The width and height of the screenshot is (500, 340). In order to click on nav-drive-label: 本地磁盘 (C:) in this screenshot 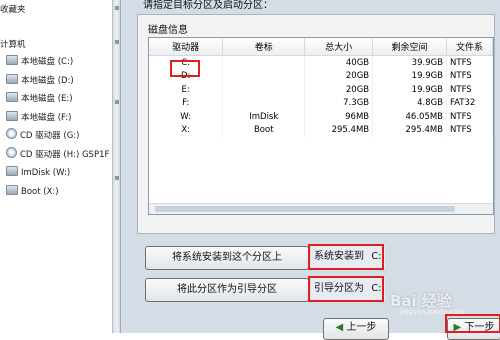, I will do `click(47, 62)`.